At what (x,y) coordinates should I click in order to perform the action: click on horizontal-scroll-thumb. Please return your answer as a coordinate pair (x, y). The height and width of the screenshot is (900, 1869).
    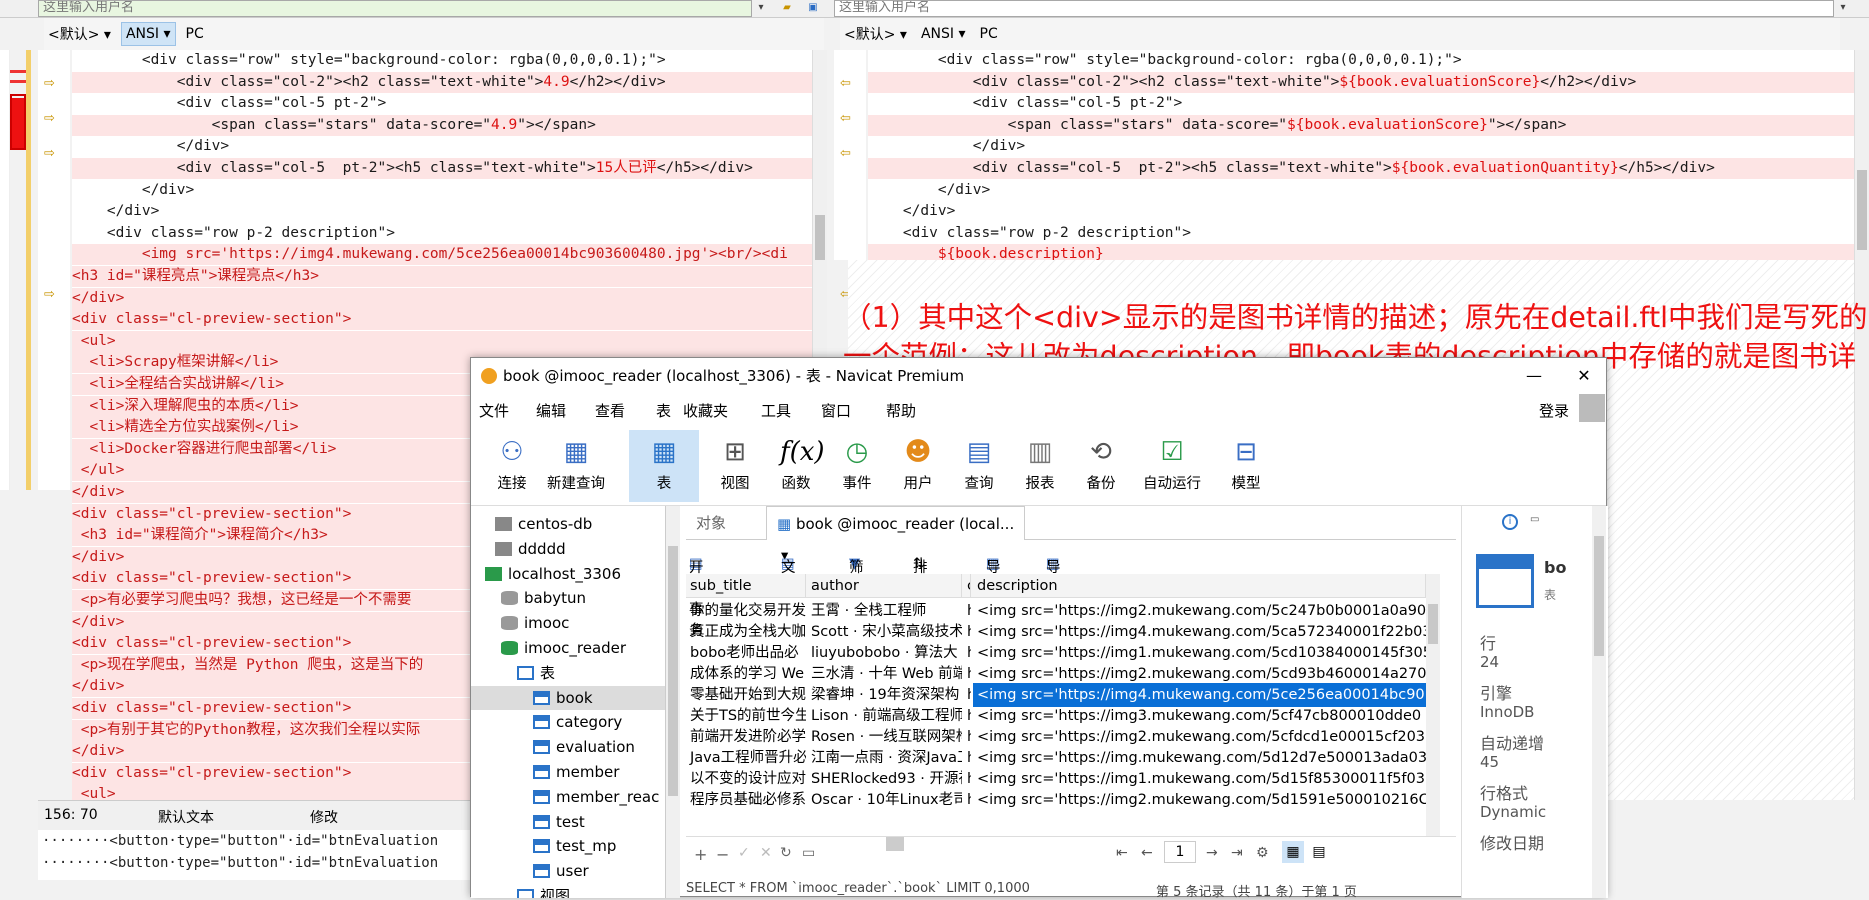
    Looking at the image, I should click on (895, 844).